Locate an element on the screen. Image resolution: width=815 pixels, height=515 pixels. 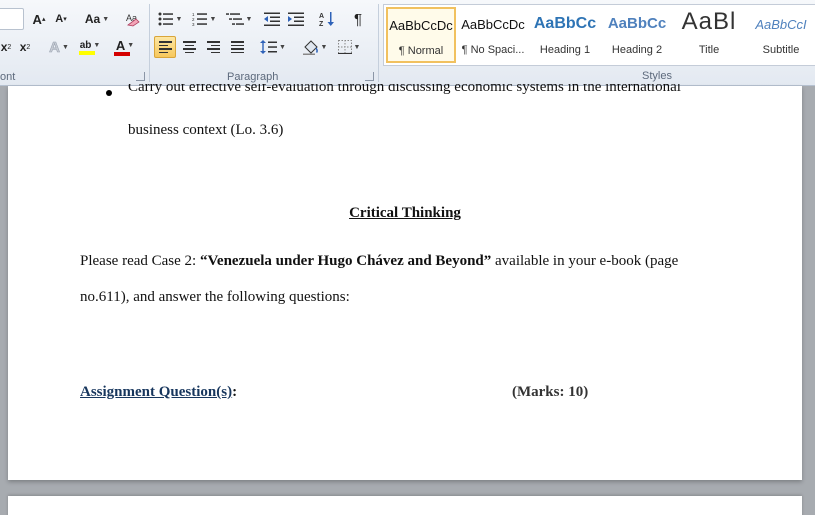
style-sample: AaBbCcI is located at coordinates (781, 24).